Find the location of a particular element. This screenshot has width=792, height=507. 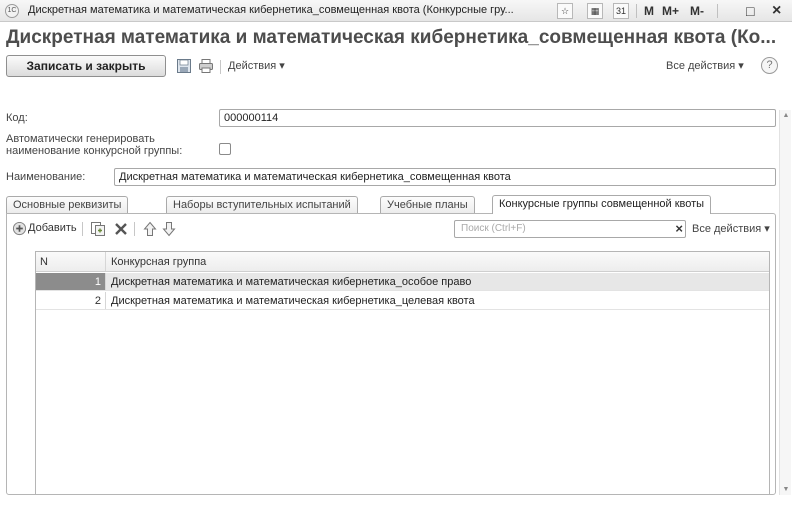

save-icon is located at coordinates (184, 66).